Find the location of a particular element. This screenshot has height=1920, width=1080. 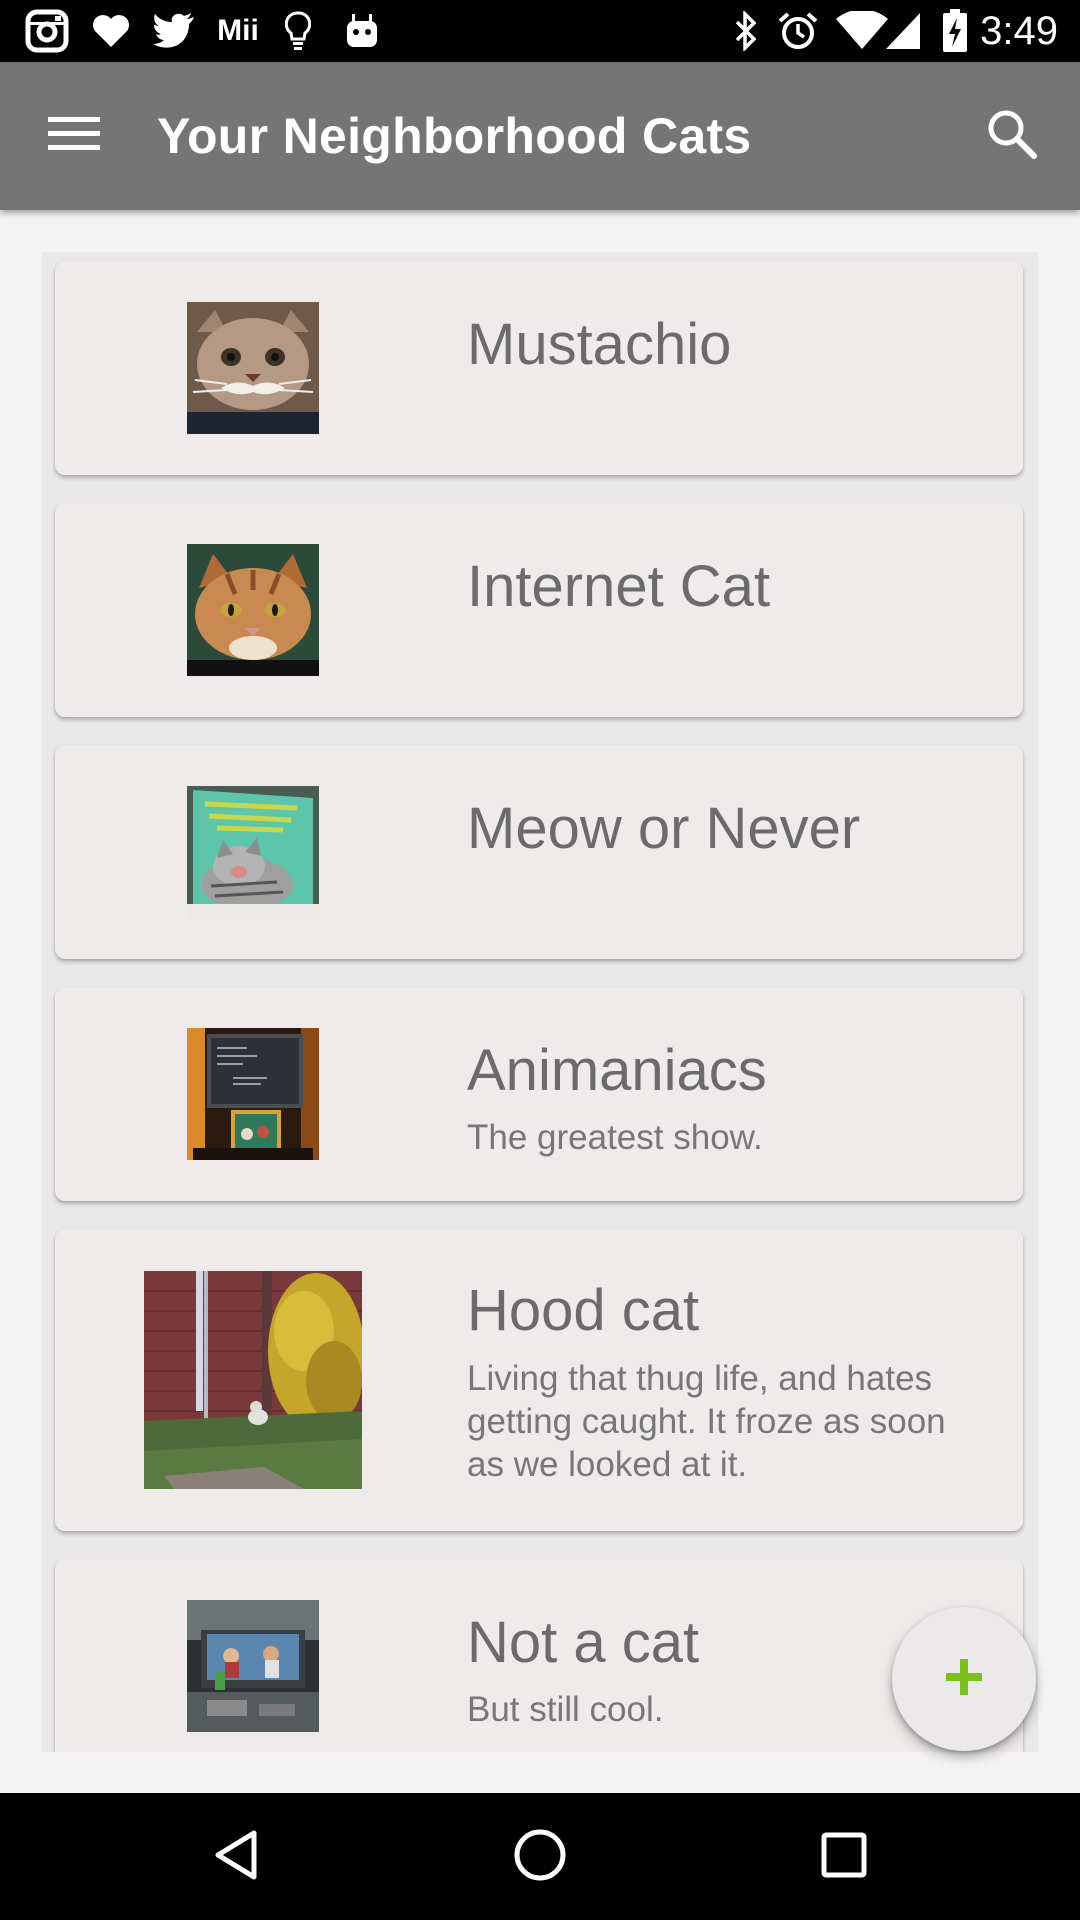

instagram-icon is located at coordinates (47, 31).